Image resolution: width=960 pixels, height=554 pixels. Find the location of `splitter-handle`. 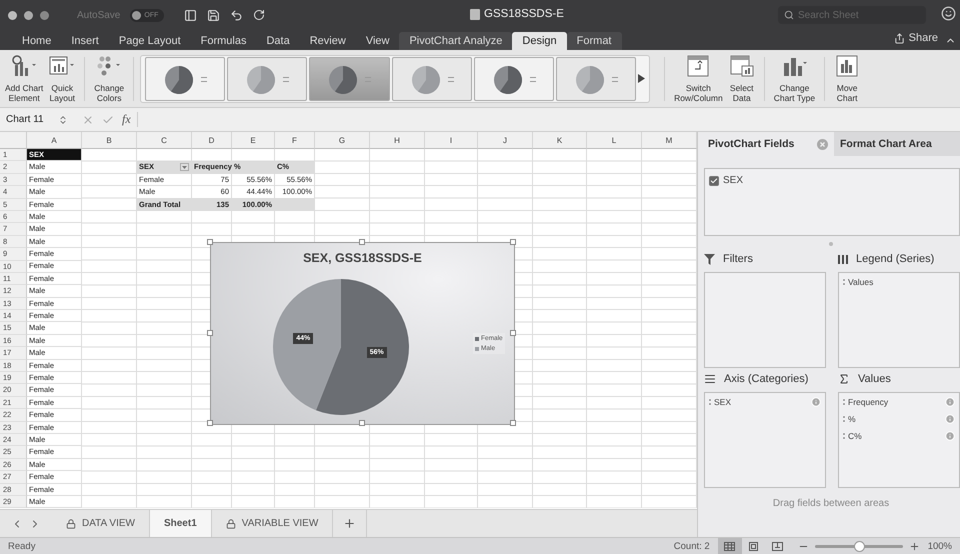

splitter-handle is located at coordinates (831, 244).